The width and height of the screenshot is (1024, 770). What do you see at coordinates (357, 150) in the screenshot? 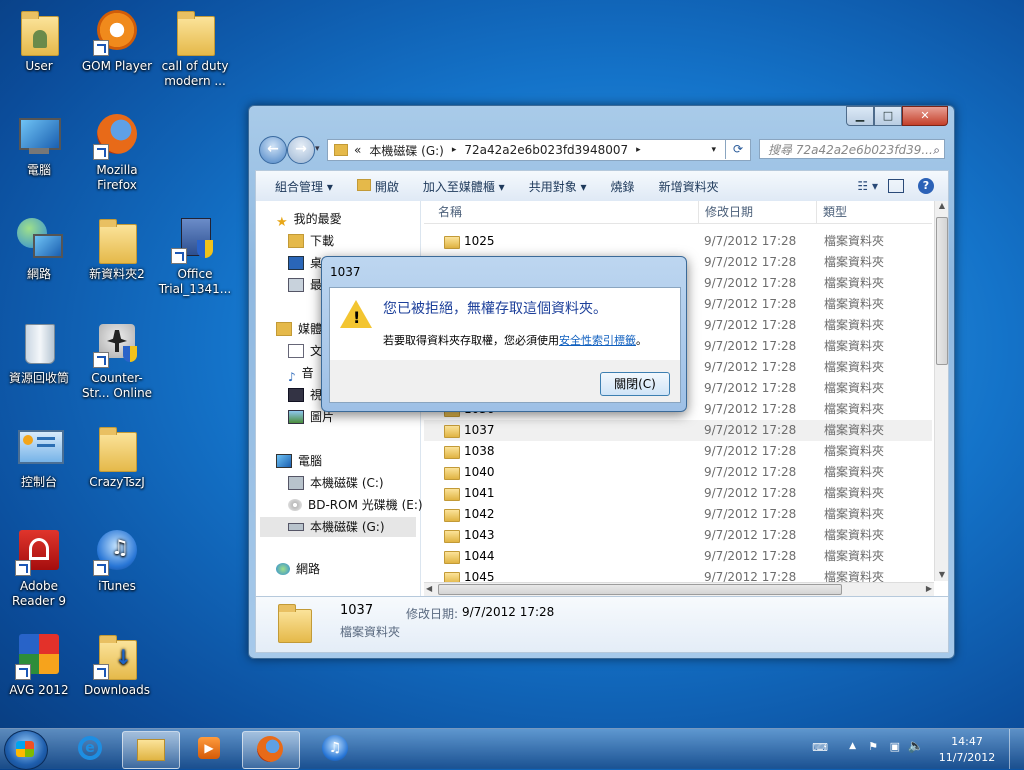
I see `breadcrumb-overflow: «` at bounding box center [357, 150].